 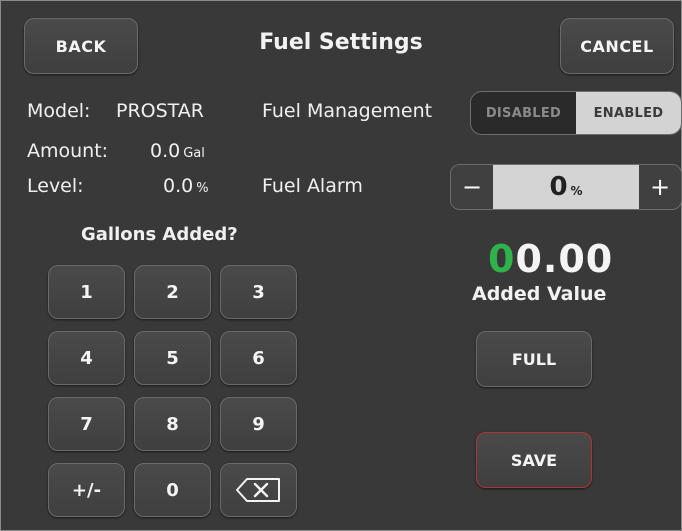 I want to click on backspace-button, so click(x=258, y=490).